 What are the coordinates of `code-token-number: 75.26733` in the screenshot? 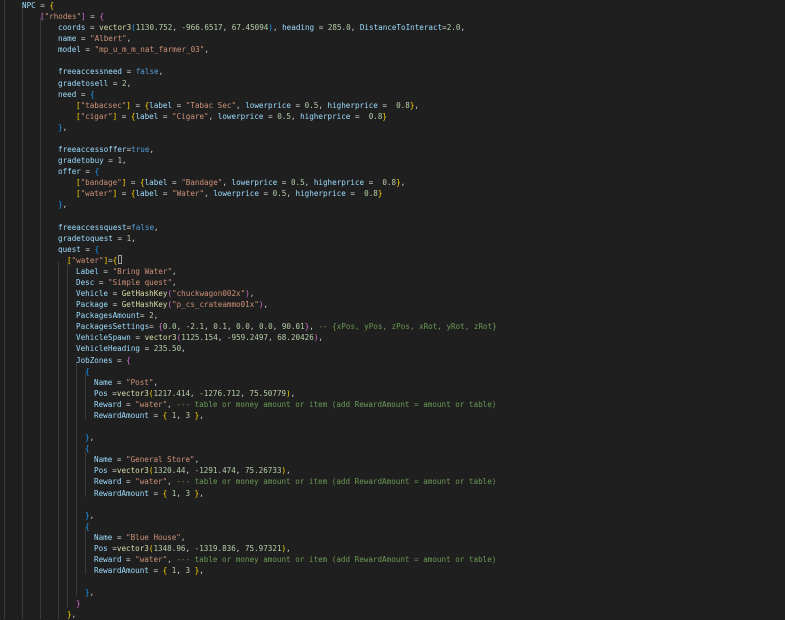 It's located at (263, 471).